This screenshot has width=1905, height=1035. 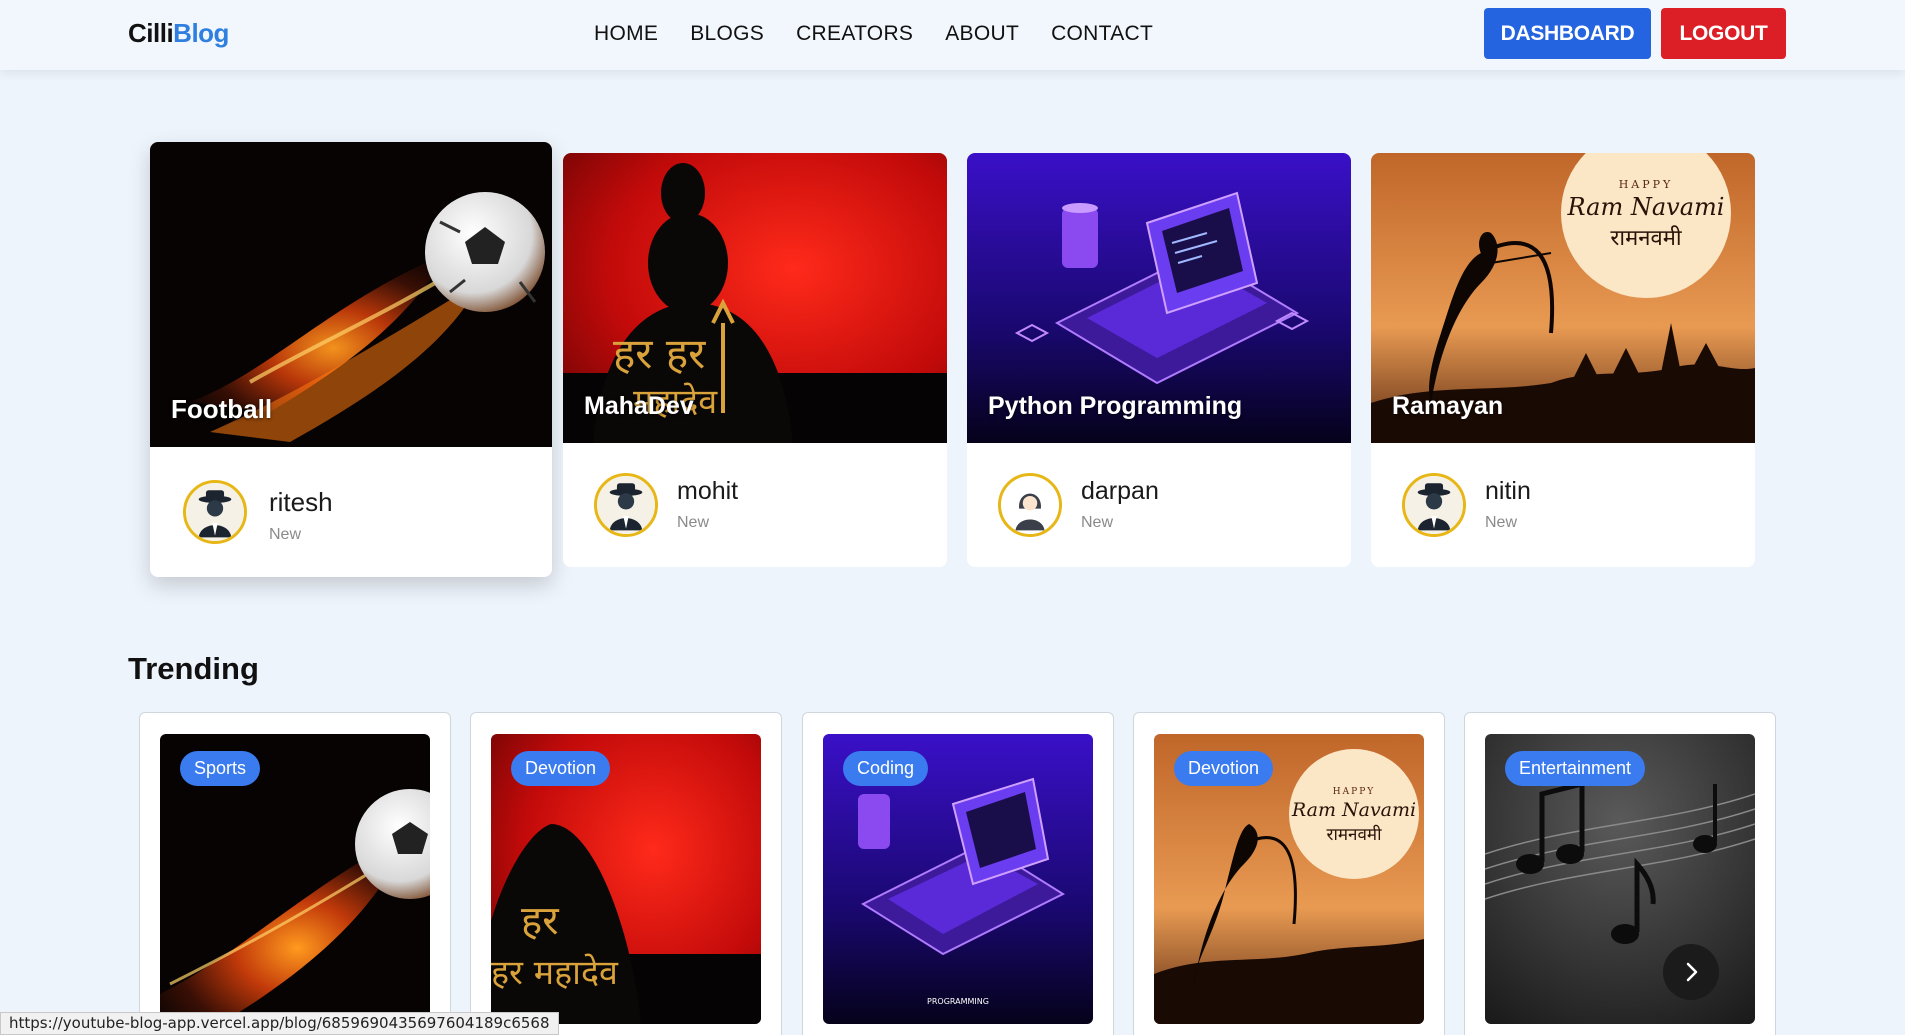 What do you see at coordinates (639, 406) in the screenshot?
I see `featured-title: MahaDev` at bounding box center [639, 406].